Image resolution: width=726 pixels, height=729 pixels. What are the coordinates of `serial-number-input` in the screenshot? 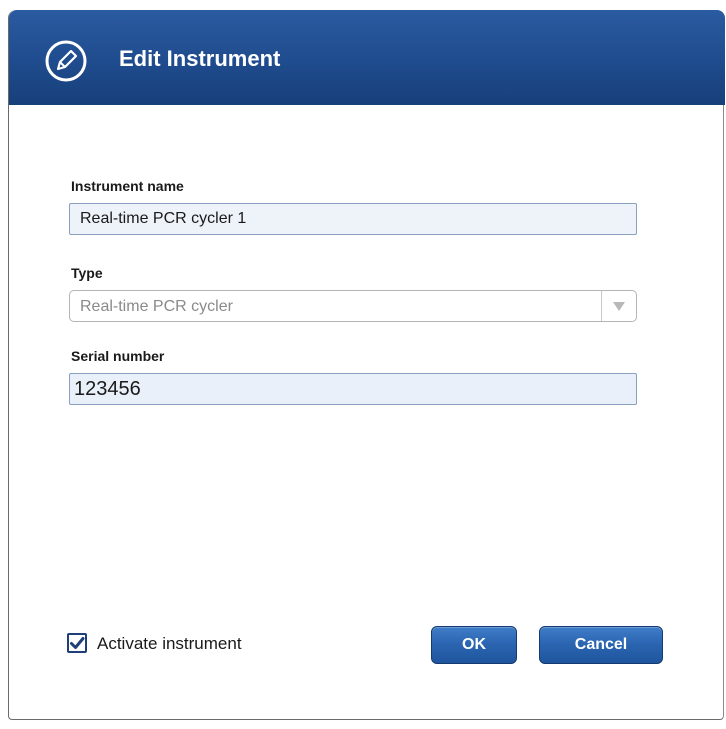 It's located at (353, 389).